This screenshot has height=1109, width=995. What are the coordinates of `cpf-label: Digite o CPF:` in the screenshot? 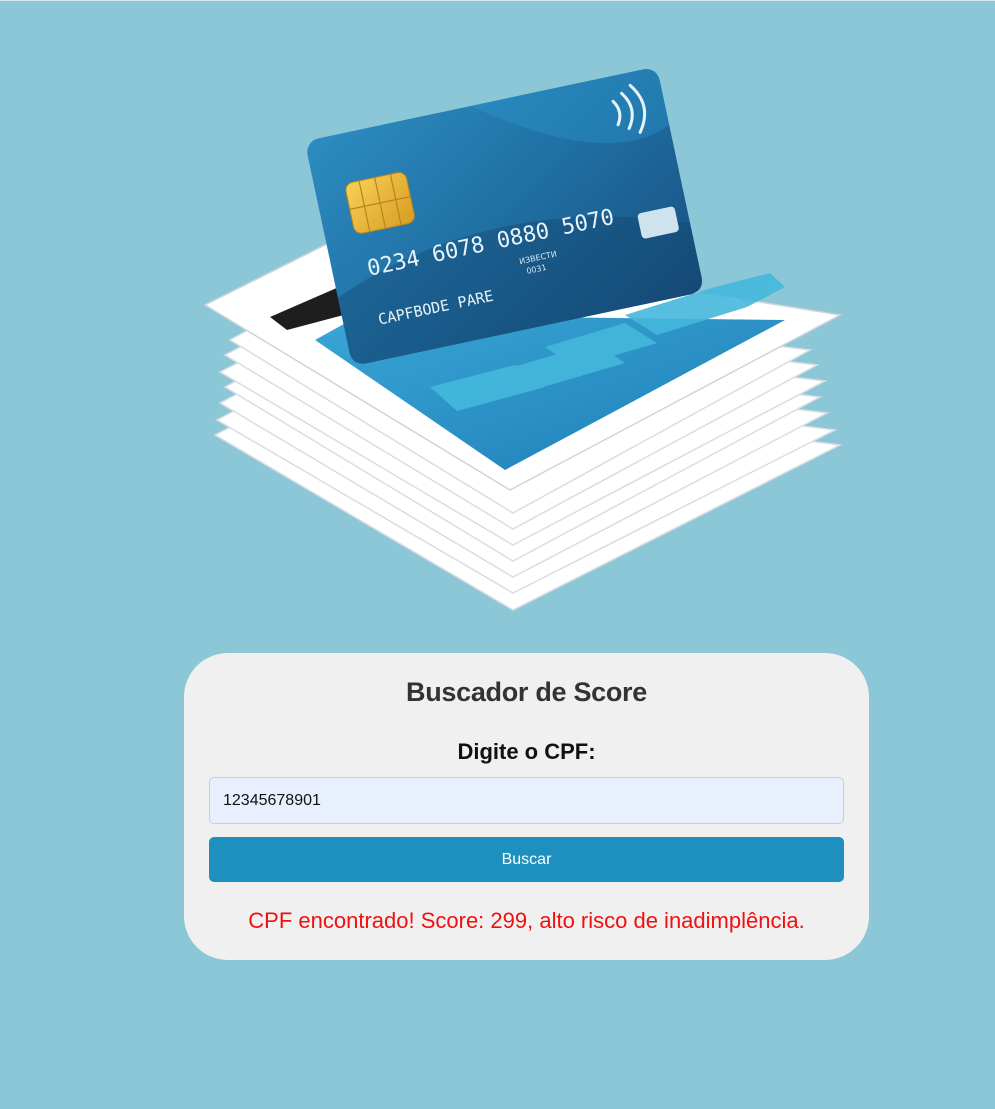 It's located at (526, 751).